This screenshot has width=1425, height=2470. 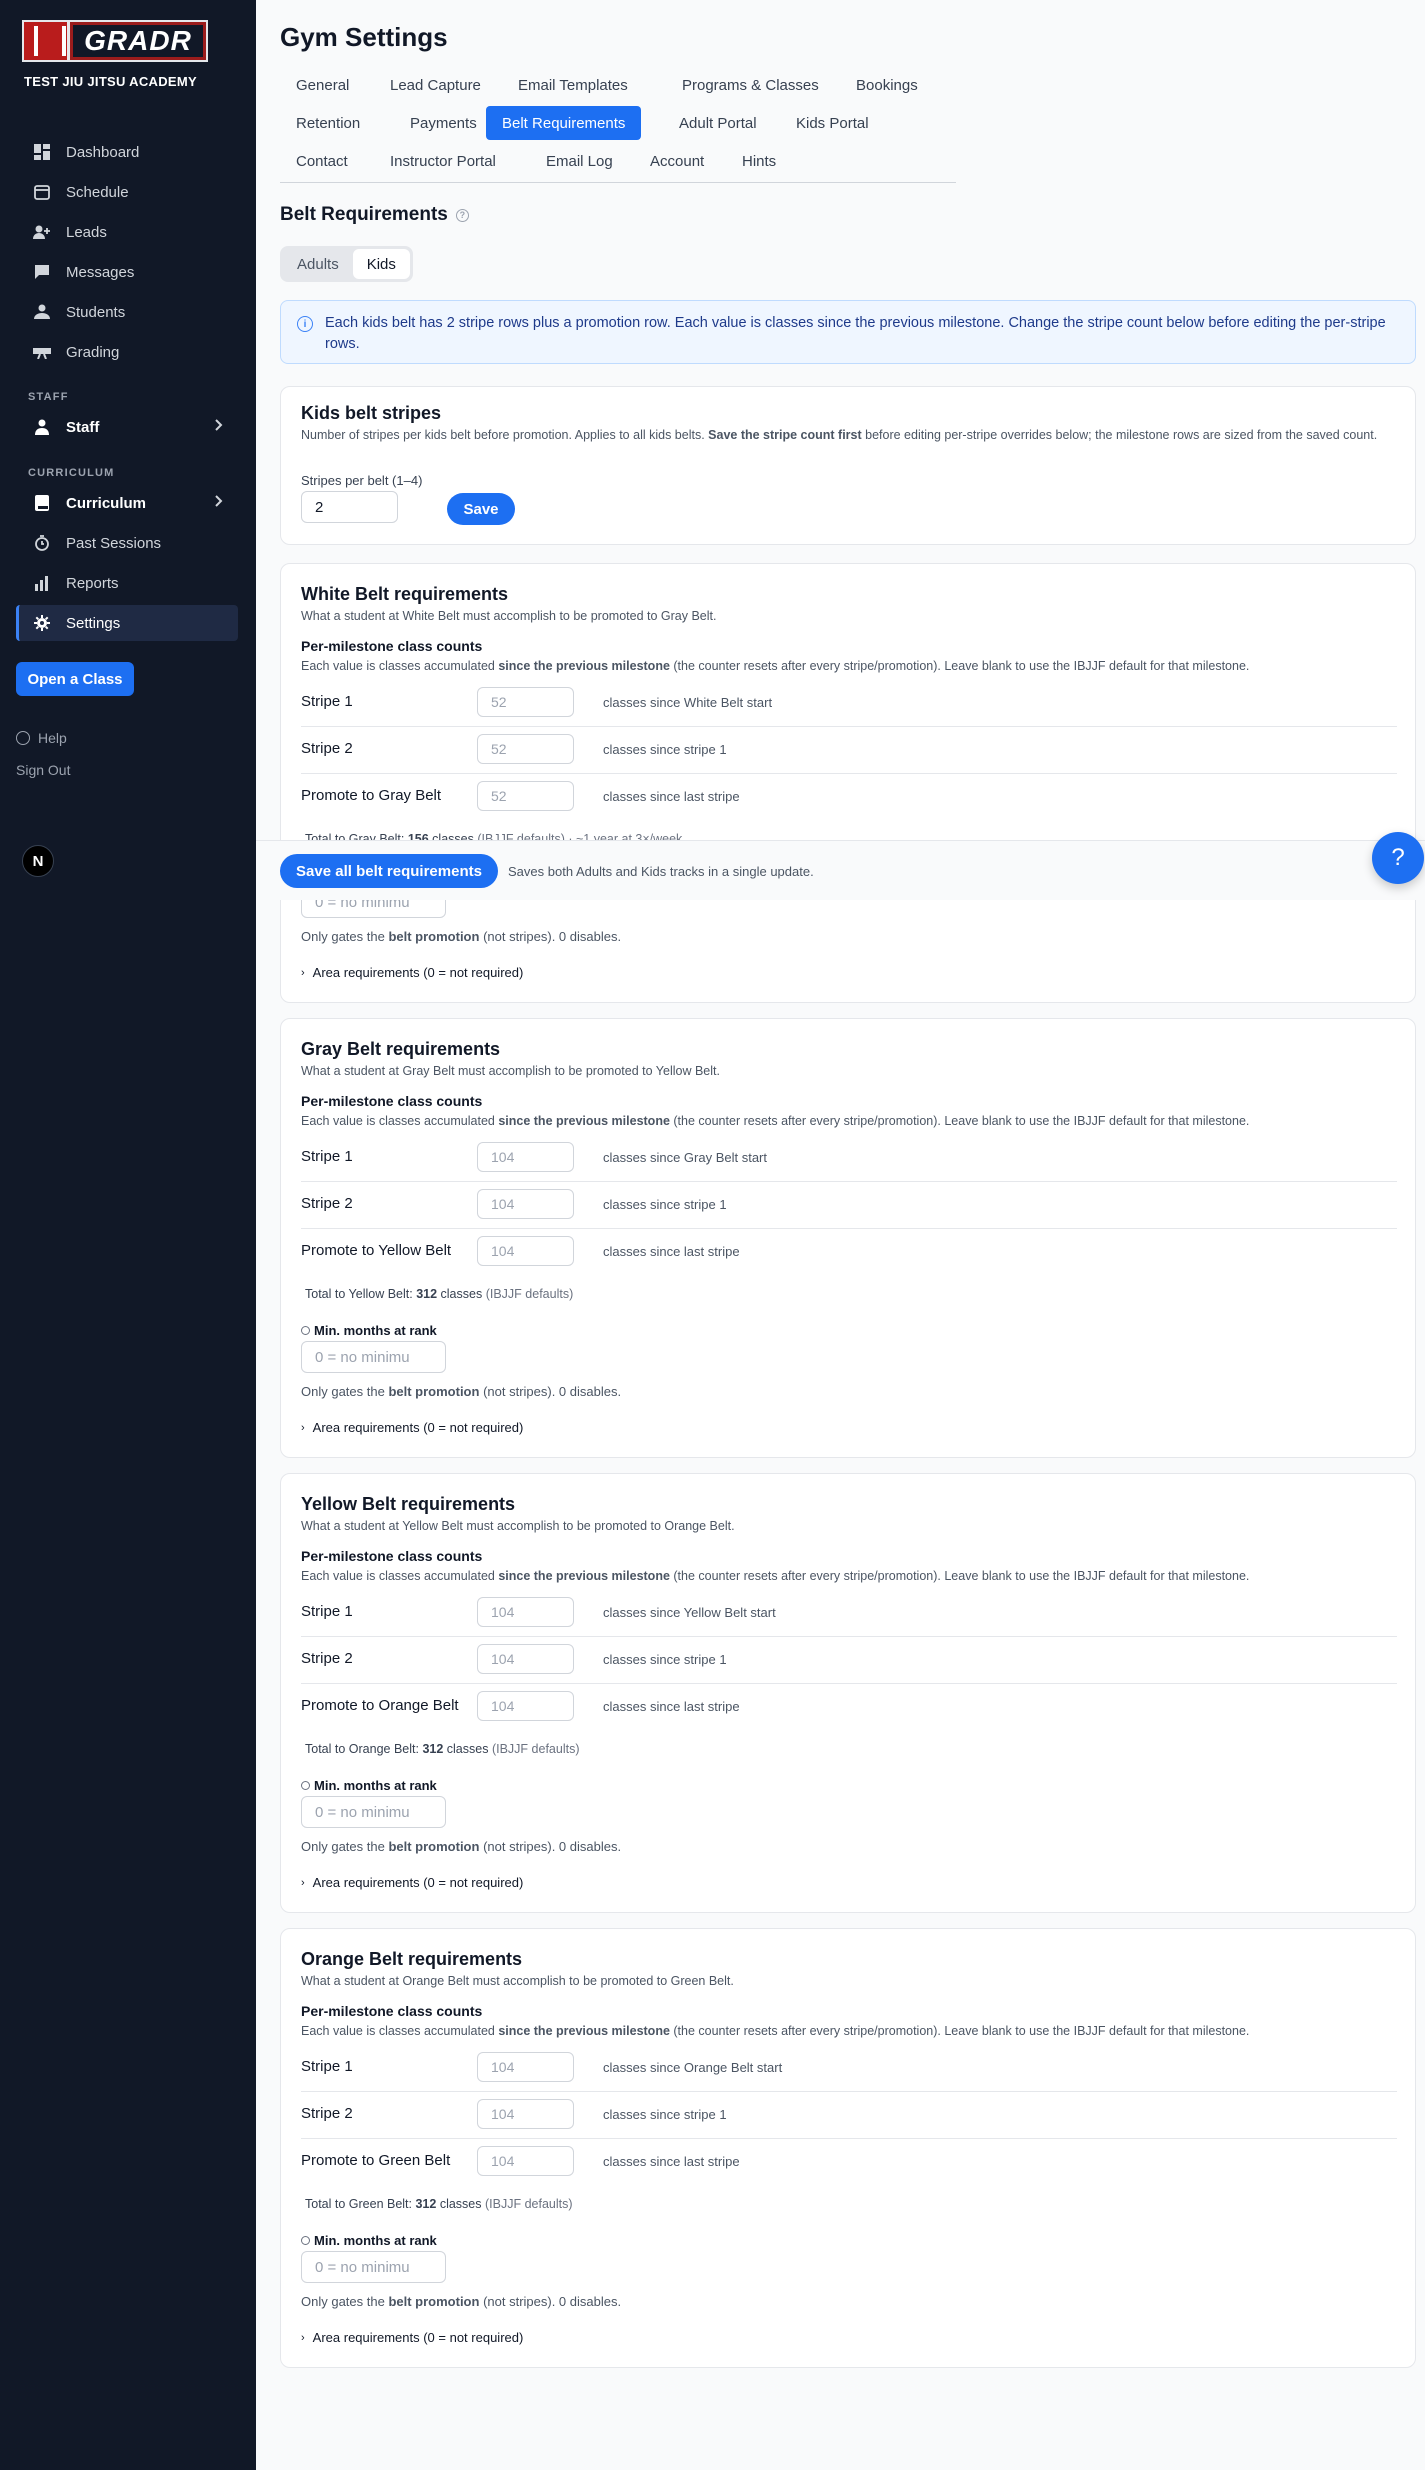 What do you see at coordinates (322, 85) in the screenshot?
I see `tab-general: General` at bounding box center [322, 85].